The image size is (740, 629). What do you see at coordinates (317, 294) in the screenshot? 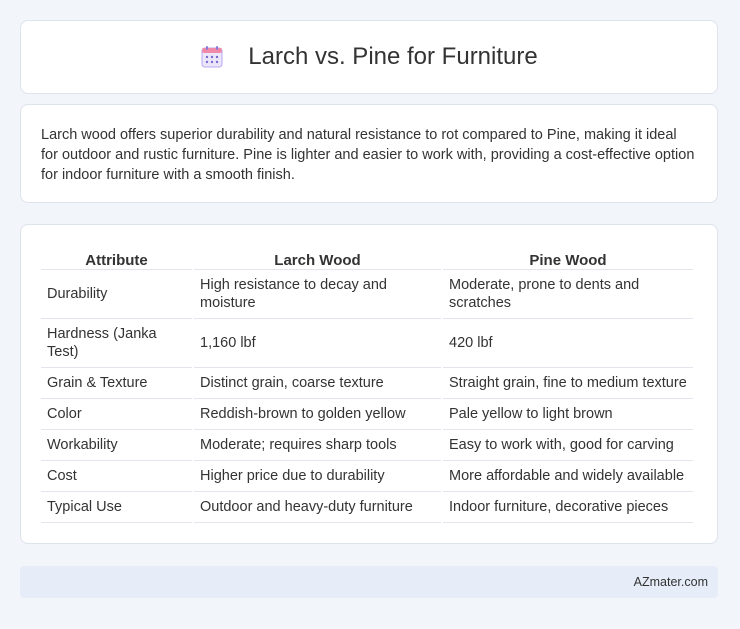
I see `cell-larch: High resistance to decay and moisture` at bounding box center [317, 294].